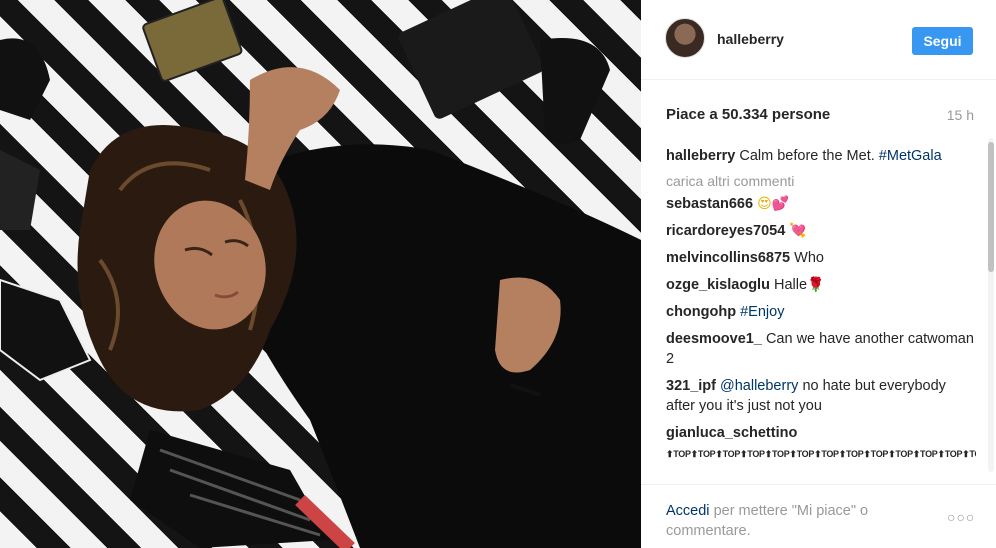 This screenshot has width=996, height=548. What do you see at coordinates (701, 312) in the screenshot?
I see `comment-username: chongohp` at bounding box center [701, 312].